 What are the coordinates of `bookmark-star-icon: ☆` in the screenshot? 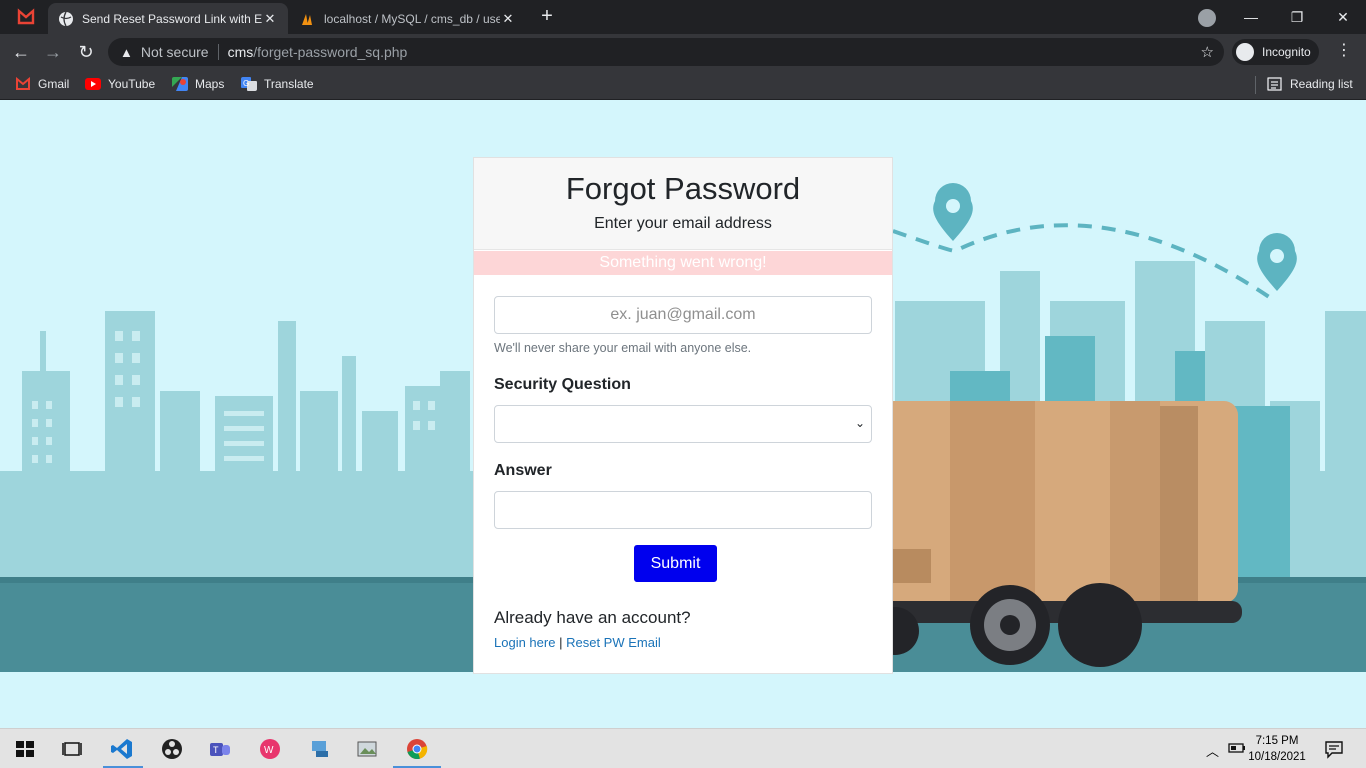 It's located at (1207, 52).